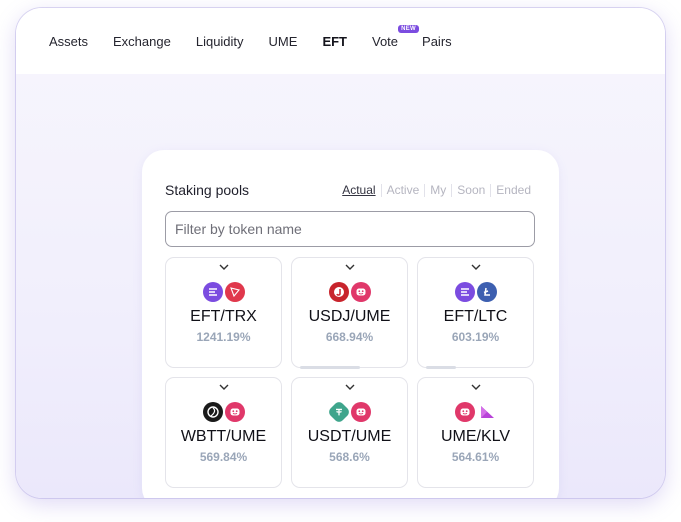 The height and width of the screenshot is (522, 681). Describe the element at coordinates (358, 190) in the screenshot. I see `filter-actual: Actual` at that location.